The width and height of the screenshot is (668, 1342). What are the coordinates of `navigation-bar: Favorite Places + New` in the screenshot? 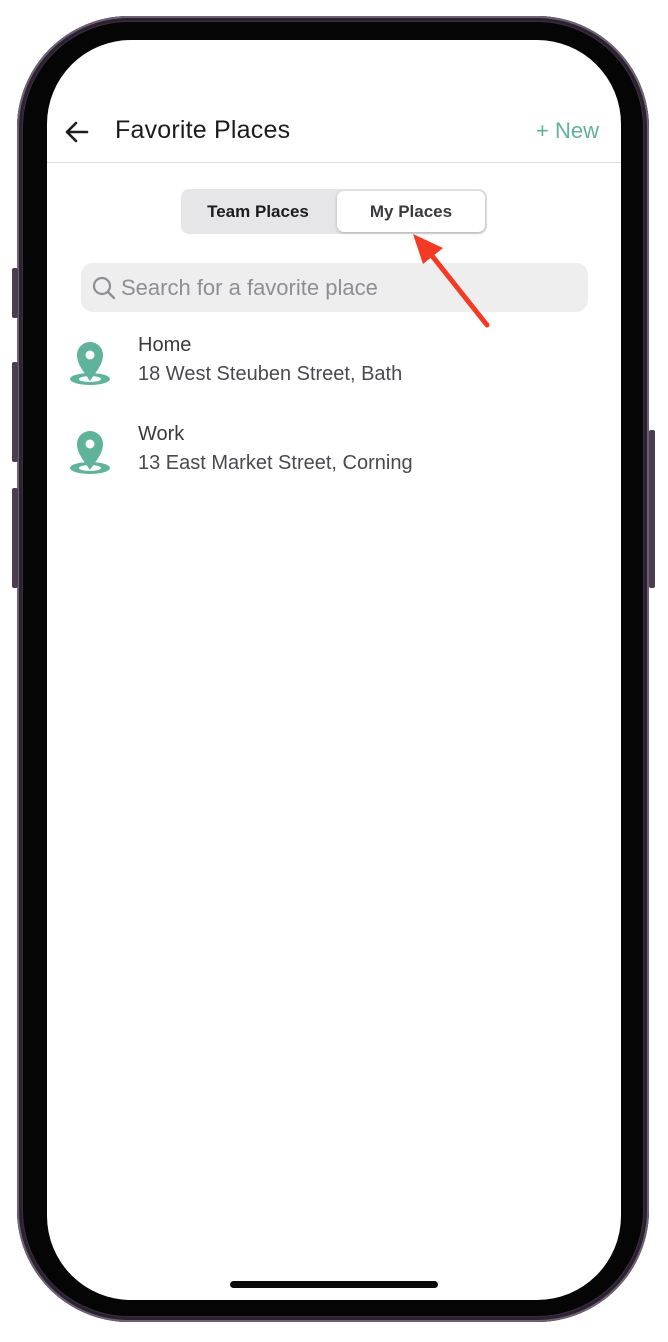 It's located at (334, 132).